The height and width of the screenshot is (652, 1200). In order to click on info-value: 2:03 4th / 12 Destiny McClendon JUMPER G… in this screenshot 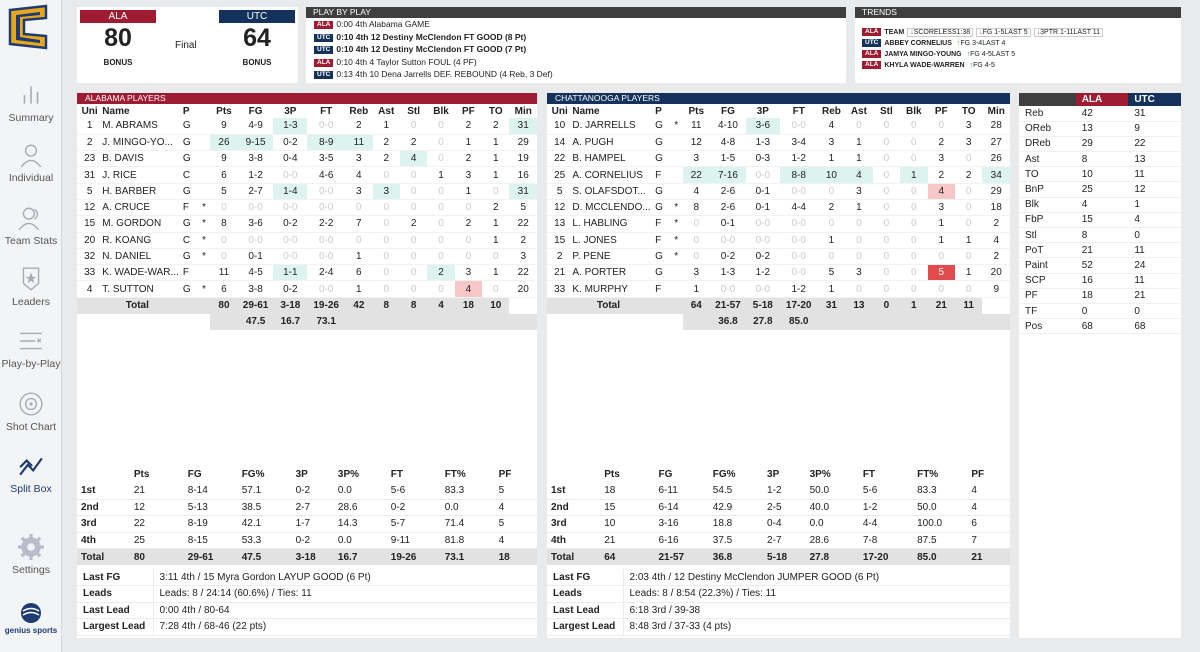, I will do `click(816, 577)`.